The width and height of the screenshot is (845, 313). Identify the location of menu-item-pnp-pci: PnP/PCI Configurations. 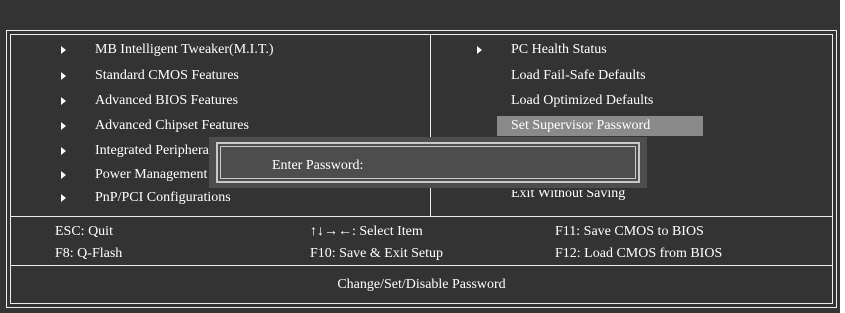
(240, 198).